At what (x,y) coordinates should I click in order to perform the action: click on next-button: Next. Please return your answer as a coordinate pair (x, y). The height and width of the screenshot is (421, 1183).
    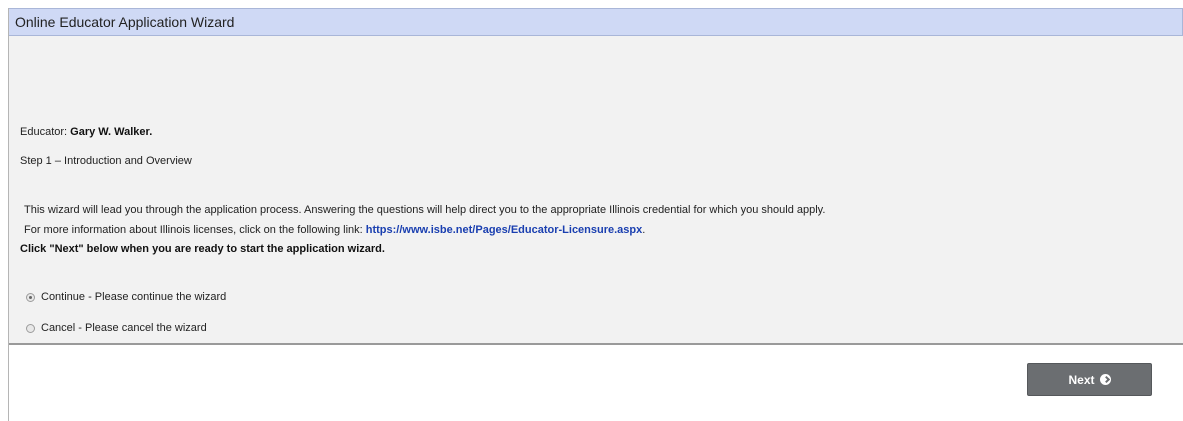
    Looking at the image, I should click on (1089, 379).